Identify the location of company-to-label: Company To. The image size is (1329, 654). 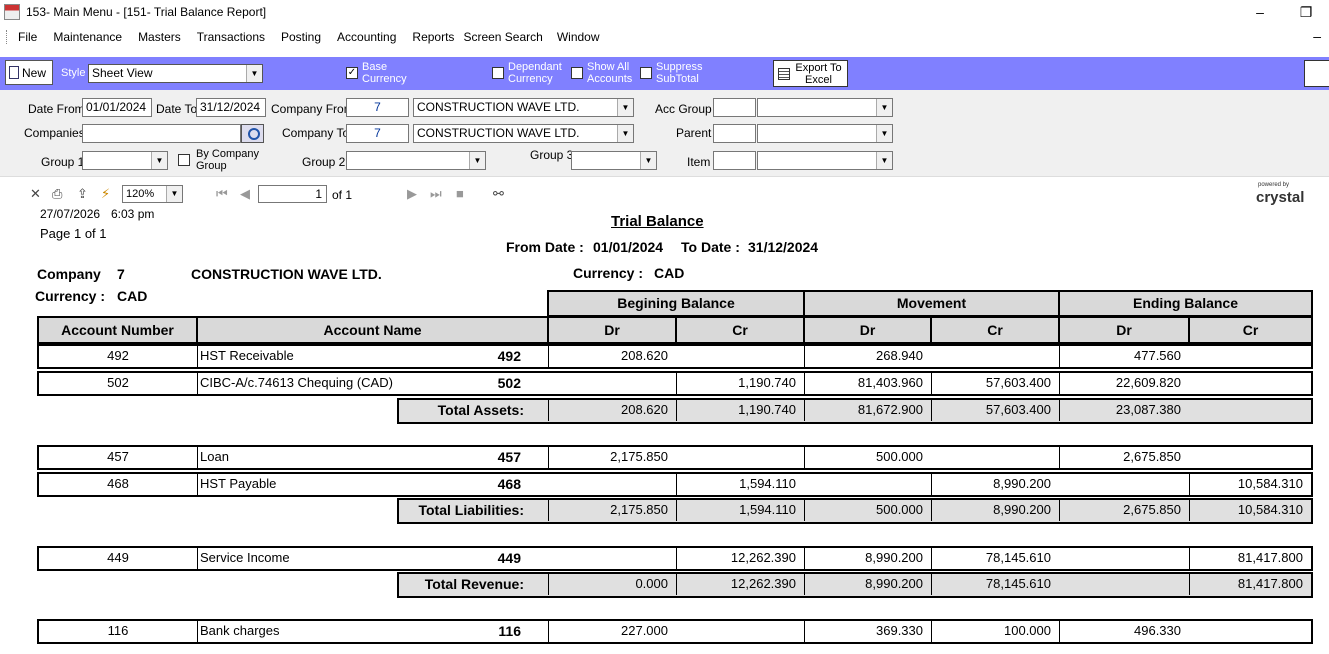
(316, 133).